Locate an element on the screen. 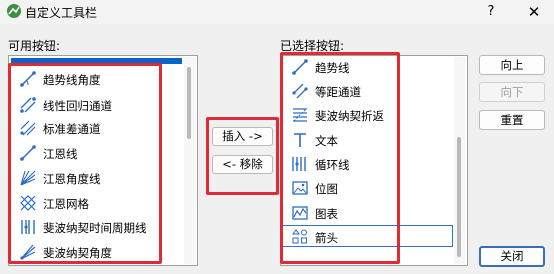 The height and width of the screenshot is (274, 554). window-close-button: ✕ is located at coordinates (534, 12).